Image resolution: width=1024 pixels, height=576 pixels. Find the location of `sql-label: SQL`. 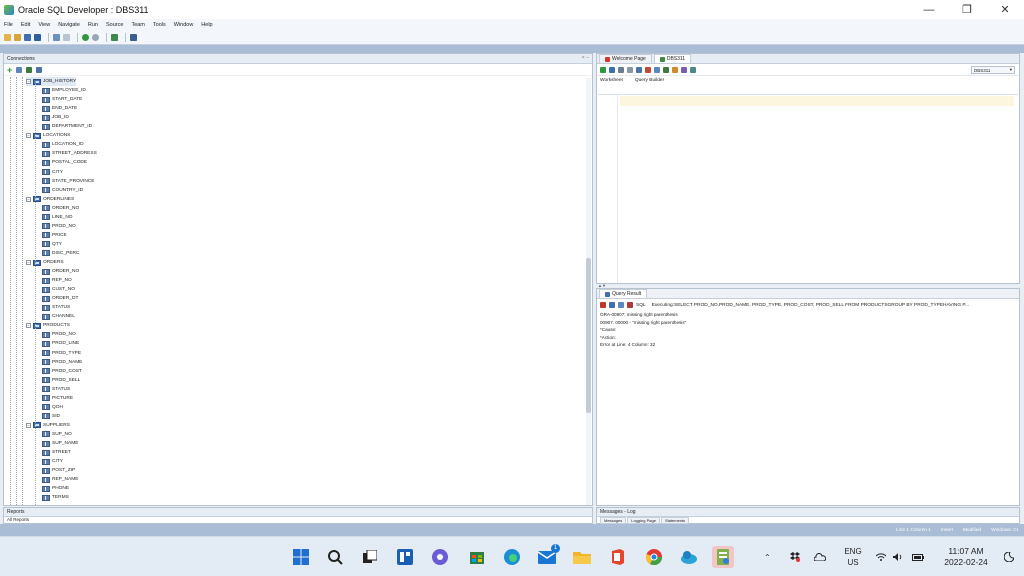

sql-label: SQL is located at coordinates (641, 305).